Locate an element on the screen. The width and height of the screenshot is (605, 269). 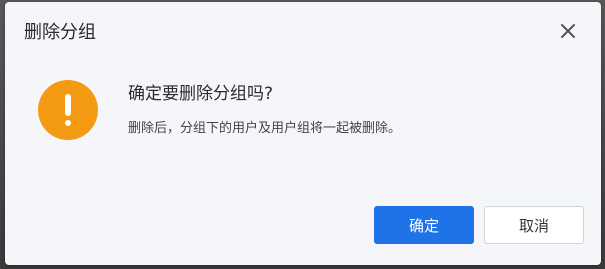
confirm-detail: 删除后，分组下的用户及用户组将一起被删除。 is located at coordinates (265, 128).